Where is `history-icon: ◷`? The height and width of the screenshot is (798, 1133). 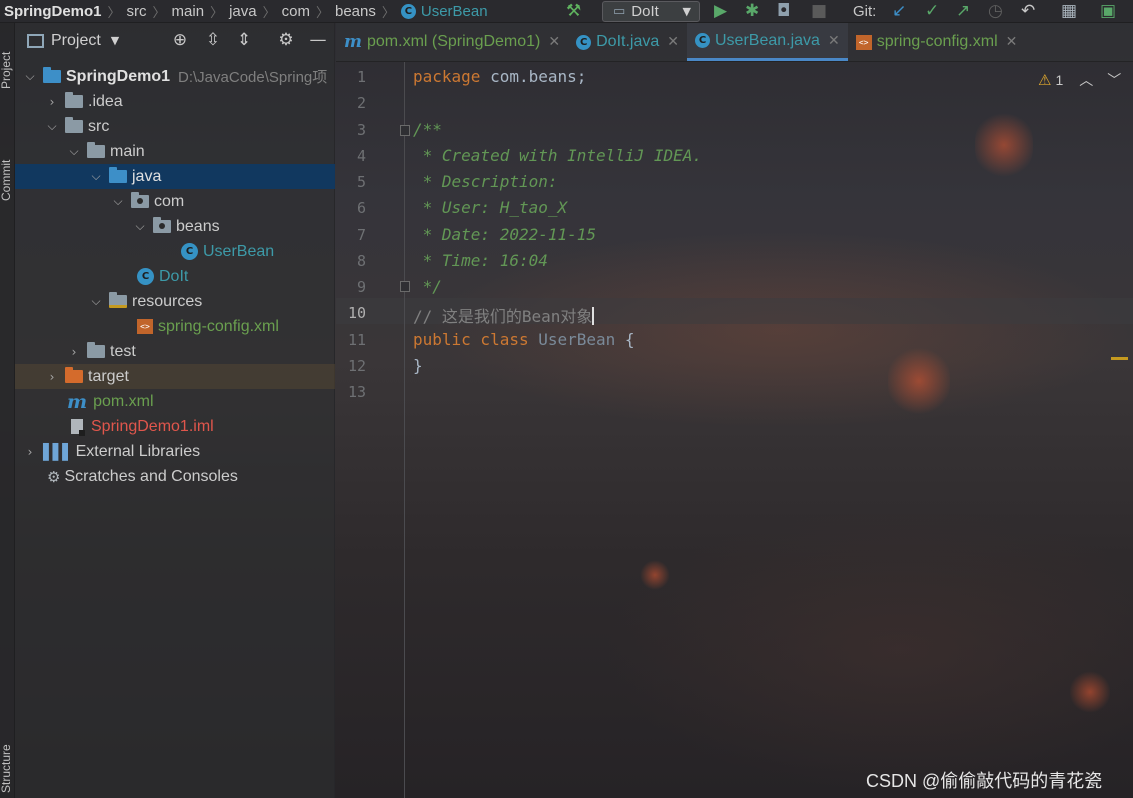 history-icon: ◷ is located at coordinates (999, 11).